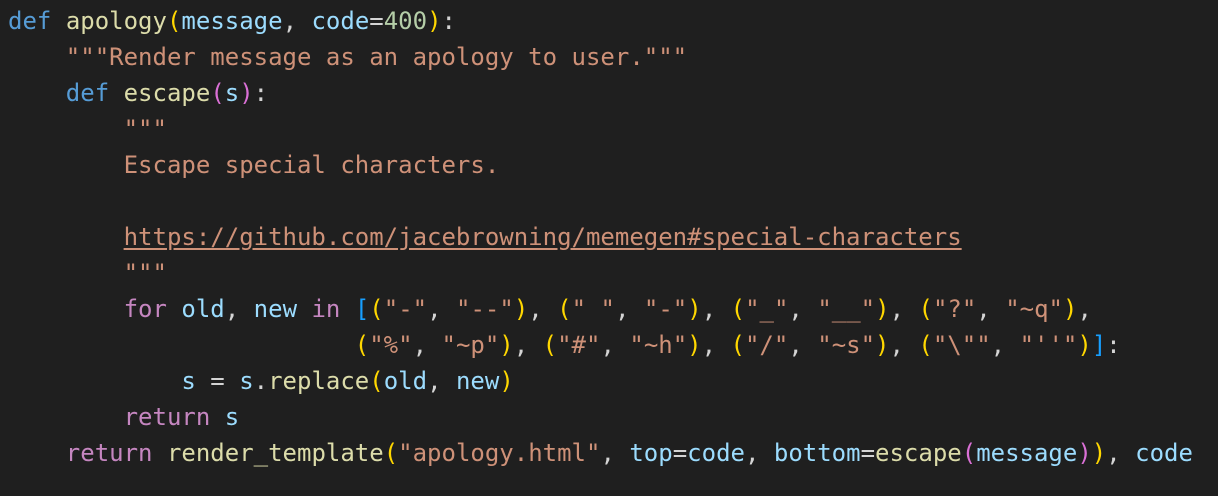 The width and height of the screenshot is (1218, 496). What do you see at coordinates (600, 129) in the screenshot?
I see `code-line-4: """` at bounding box center [600, 129].